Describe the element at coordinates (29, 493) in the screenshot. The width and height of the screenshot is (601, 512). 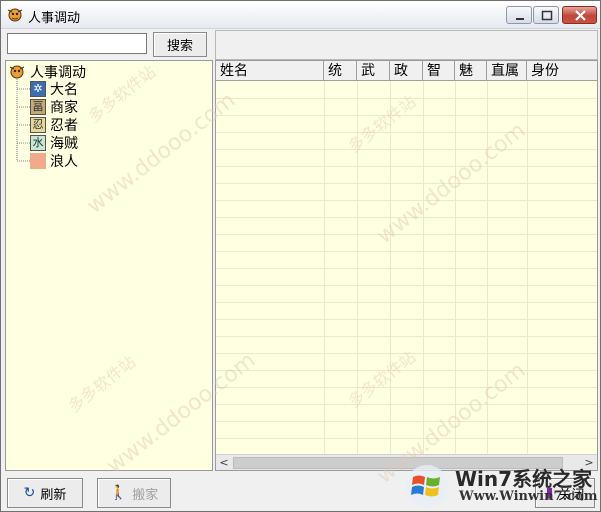
I see `refresh-icon: ↻` at that location.